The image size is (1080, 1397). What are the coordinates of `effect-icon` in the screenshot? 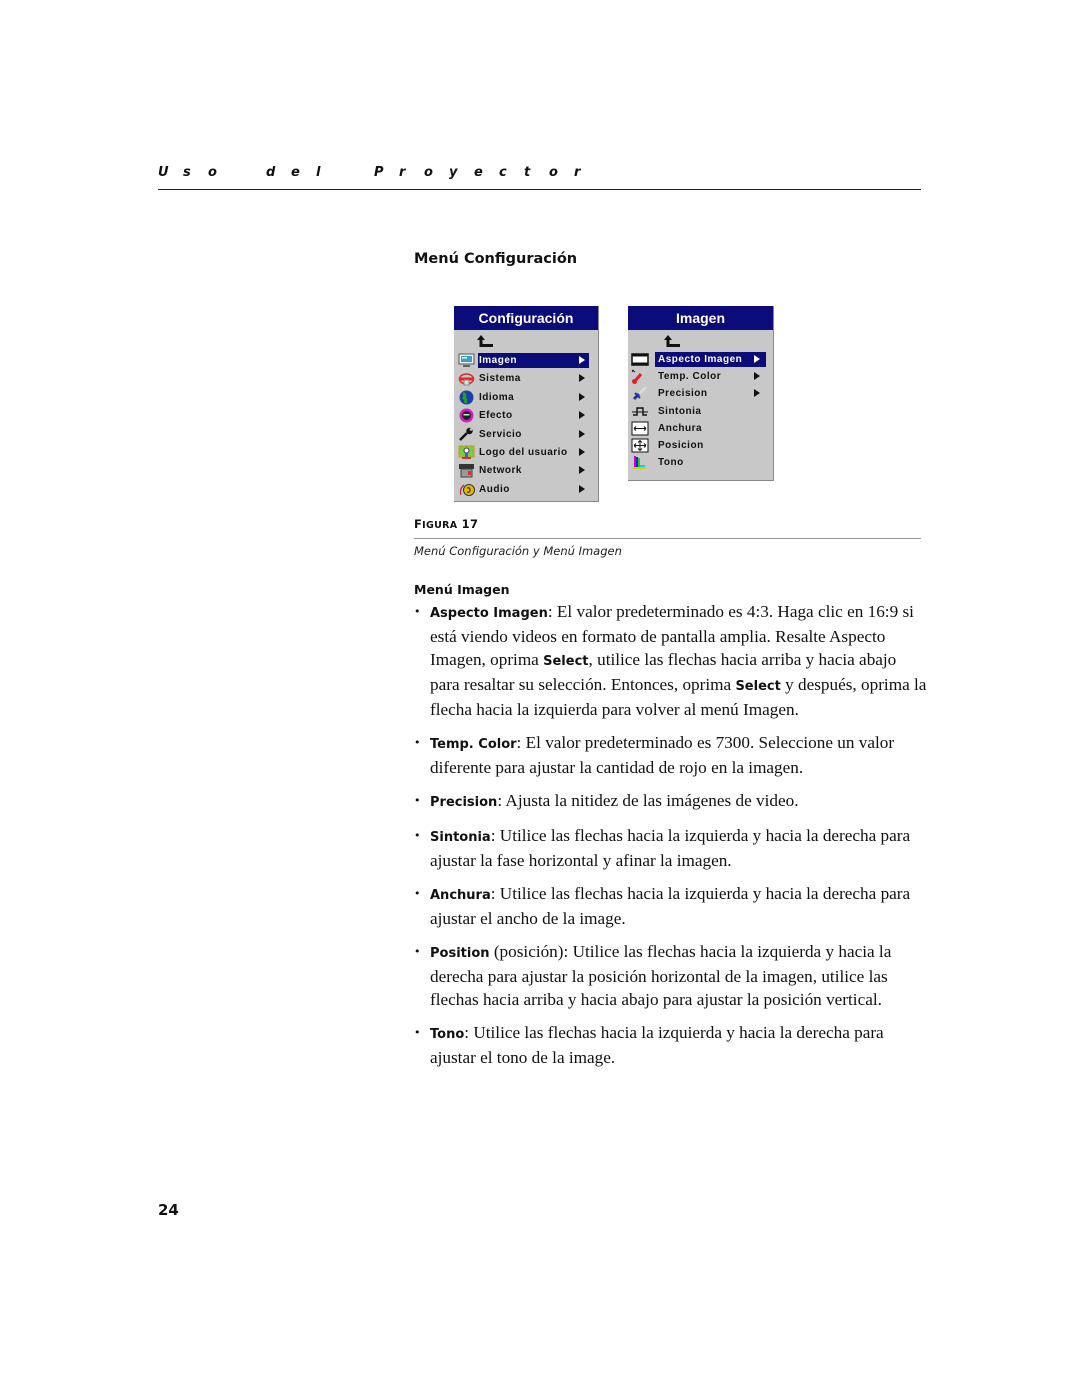 It's located at (466, 415).